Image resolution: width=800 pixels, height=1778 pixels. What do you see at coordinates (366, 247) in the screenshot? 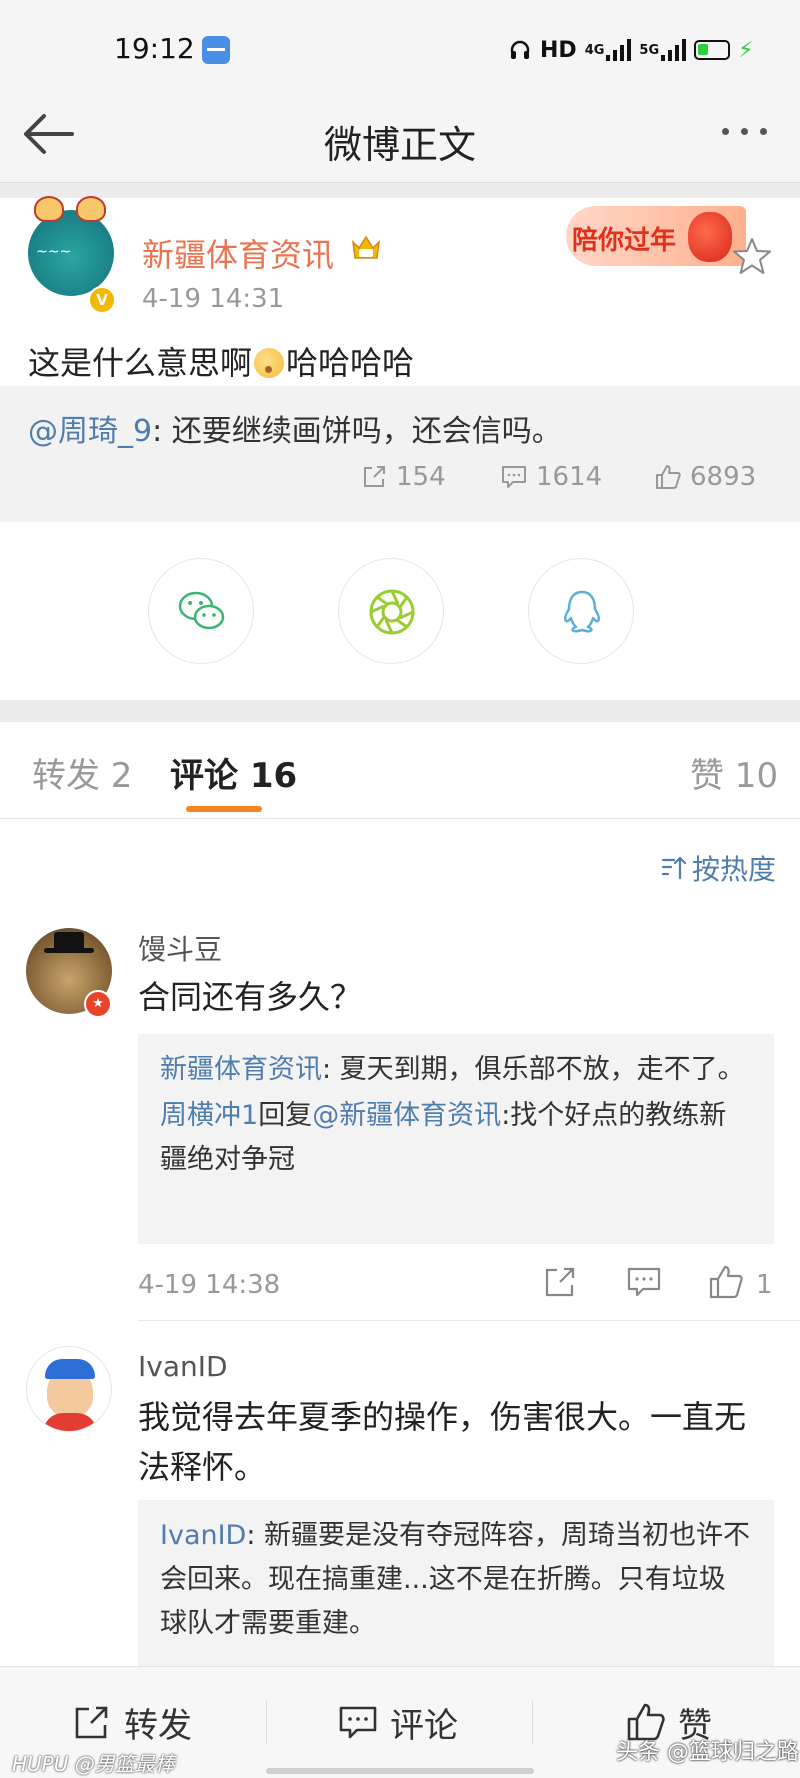
I see `vip-crown-icon` at bounding box center [366, 247].